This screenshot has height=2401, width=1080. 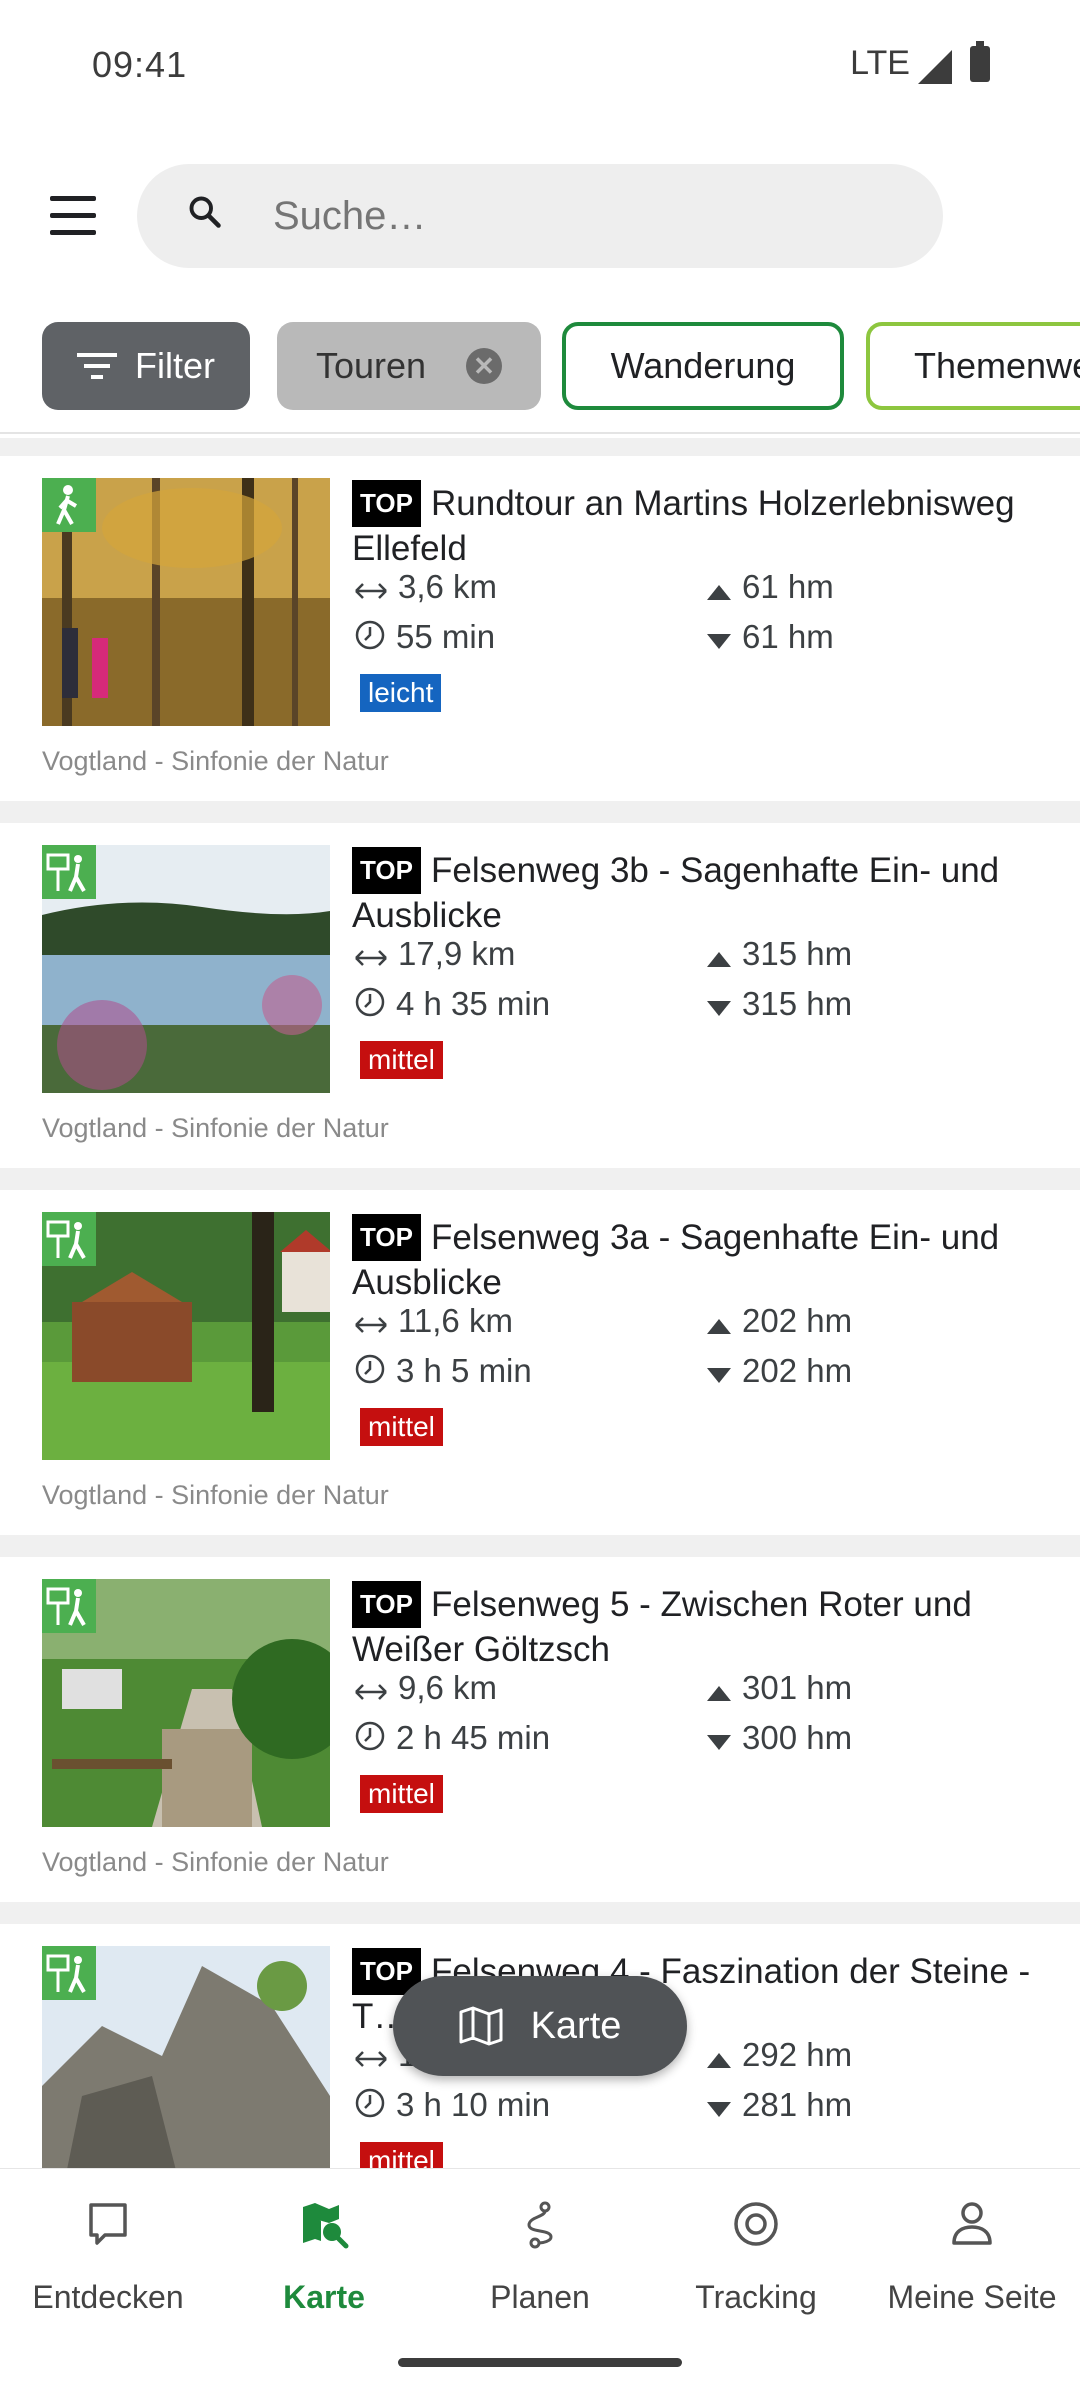 What do you see at coordinates (324, 2259) in the screenshot?
I see `nav-karte: Karte` at bounding box center [324, 2259].